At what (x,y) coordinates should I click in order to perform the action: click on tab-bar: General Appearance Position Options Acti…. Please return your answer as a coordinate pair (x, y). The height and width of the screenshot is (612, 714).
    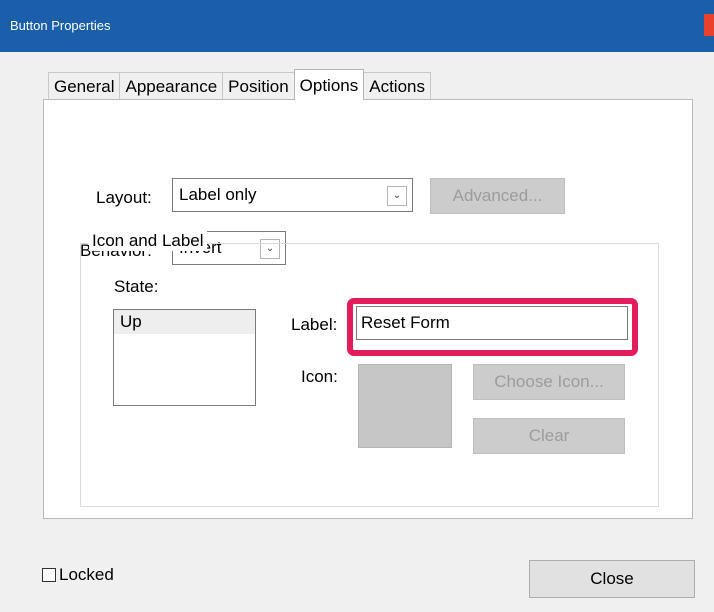
    Looking at the image, I should click on (239, 84).